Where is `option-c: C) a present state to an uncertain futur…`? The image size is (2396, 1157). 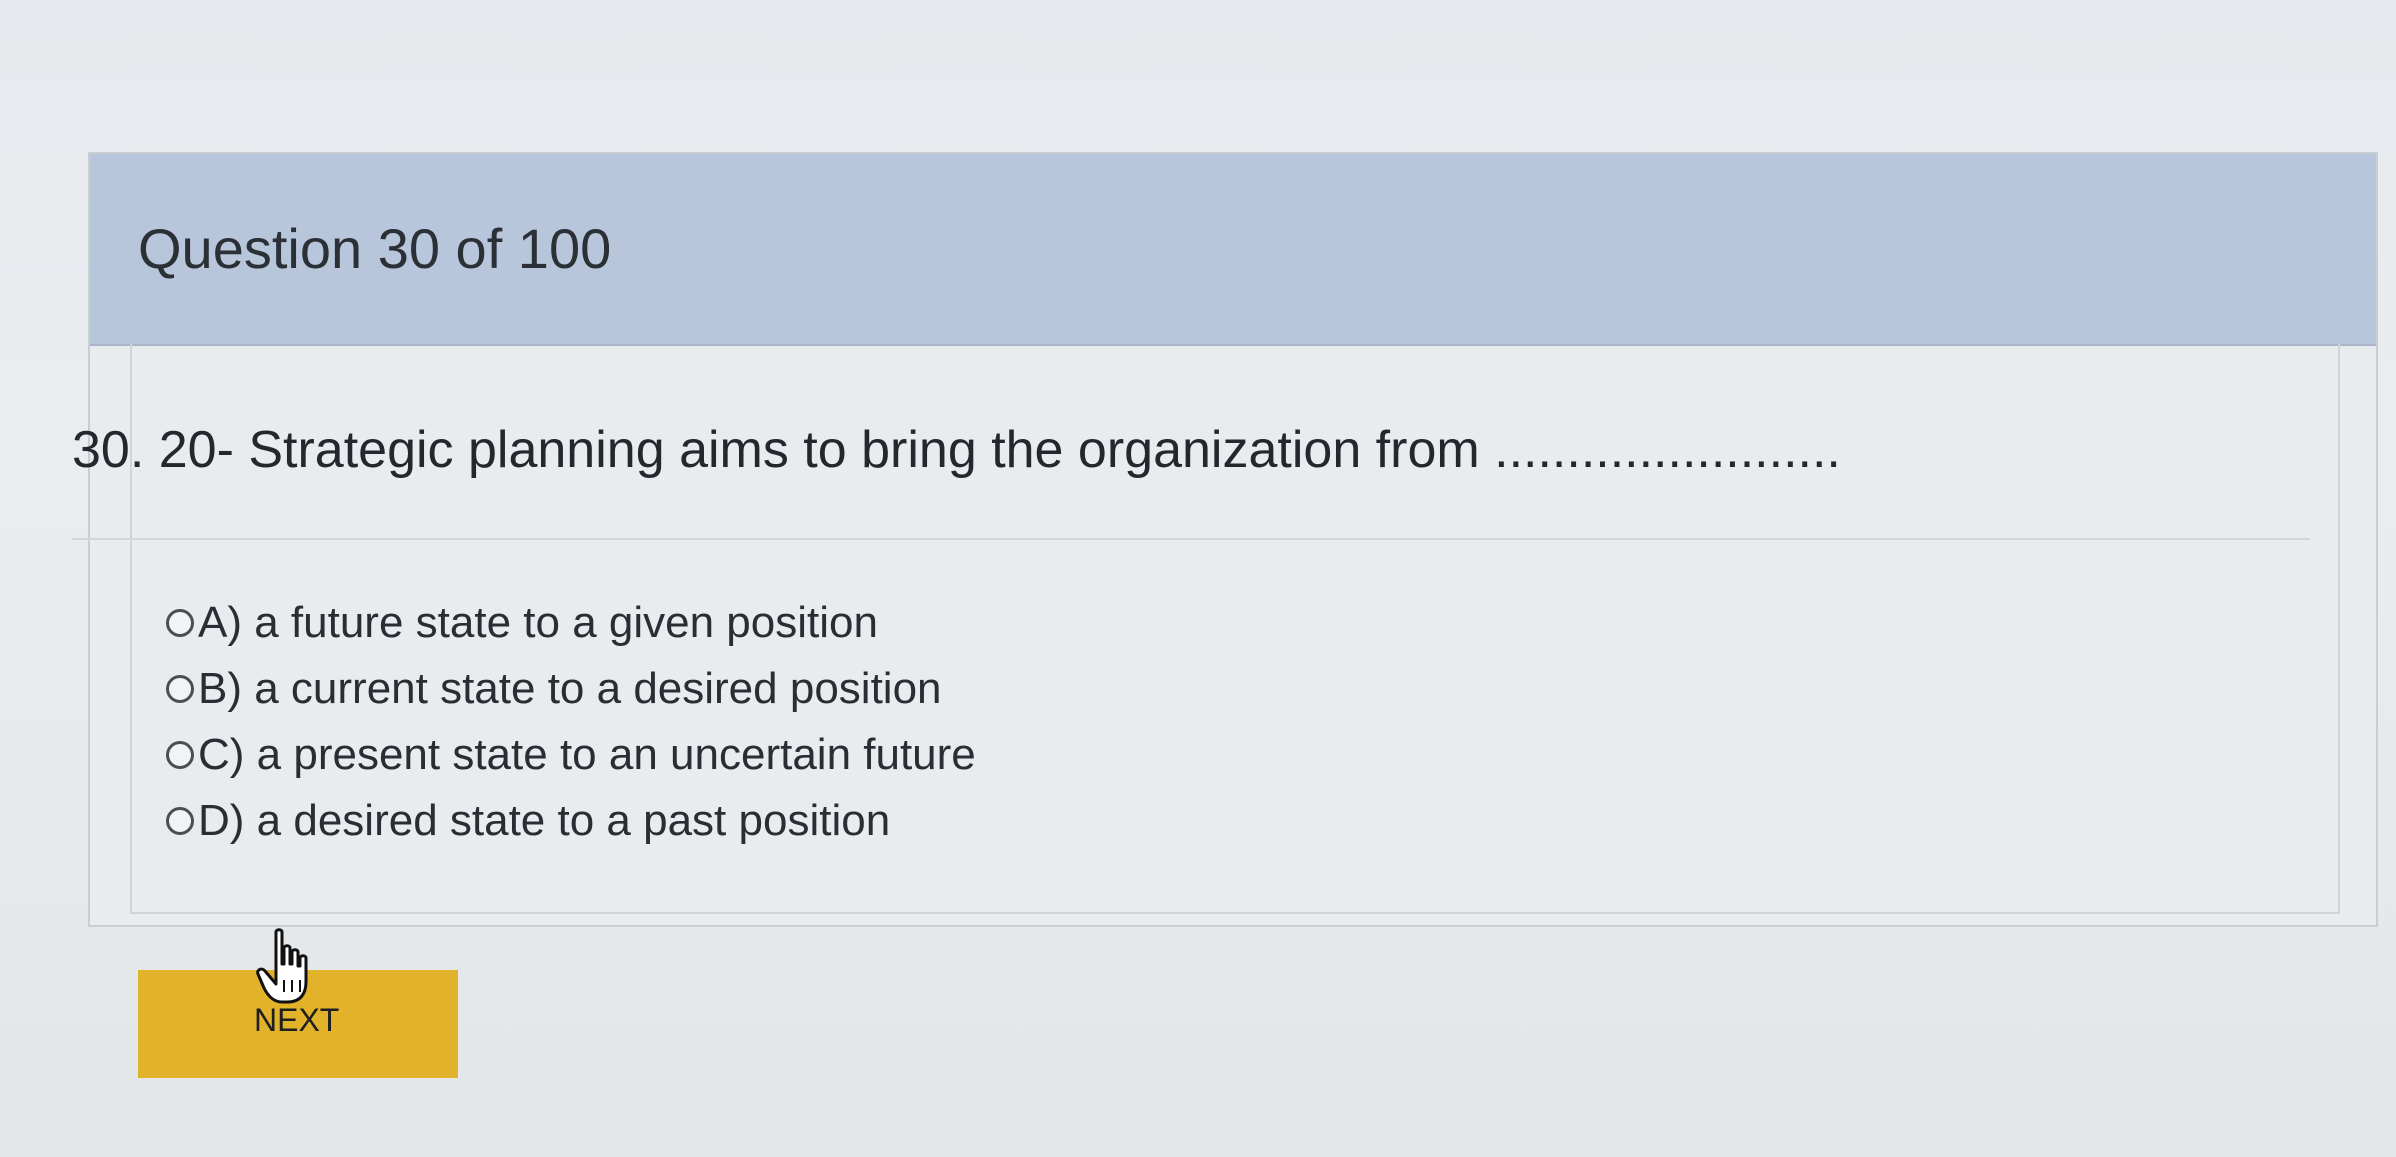
option-c: C) a present state to an uncertain futur… is located at coordinates (571, 755).